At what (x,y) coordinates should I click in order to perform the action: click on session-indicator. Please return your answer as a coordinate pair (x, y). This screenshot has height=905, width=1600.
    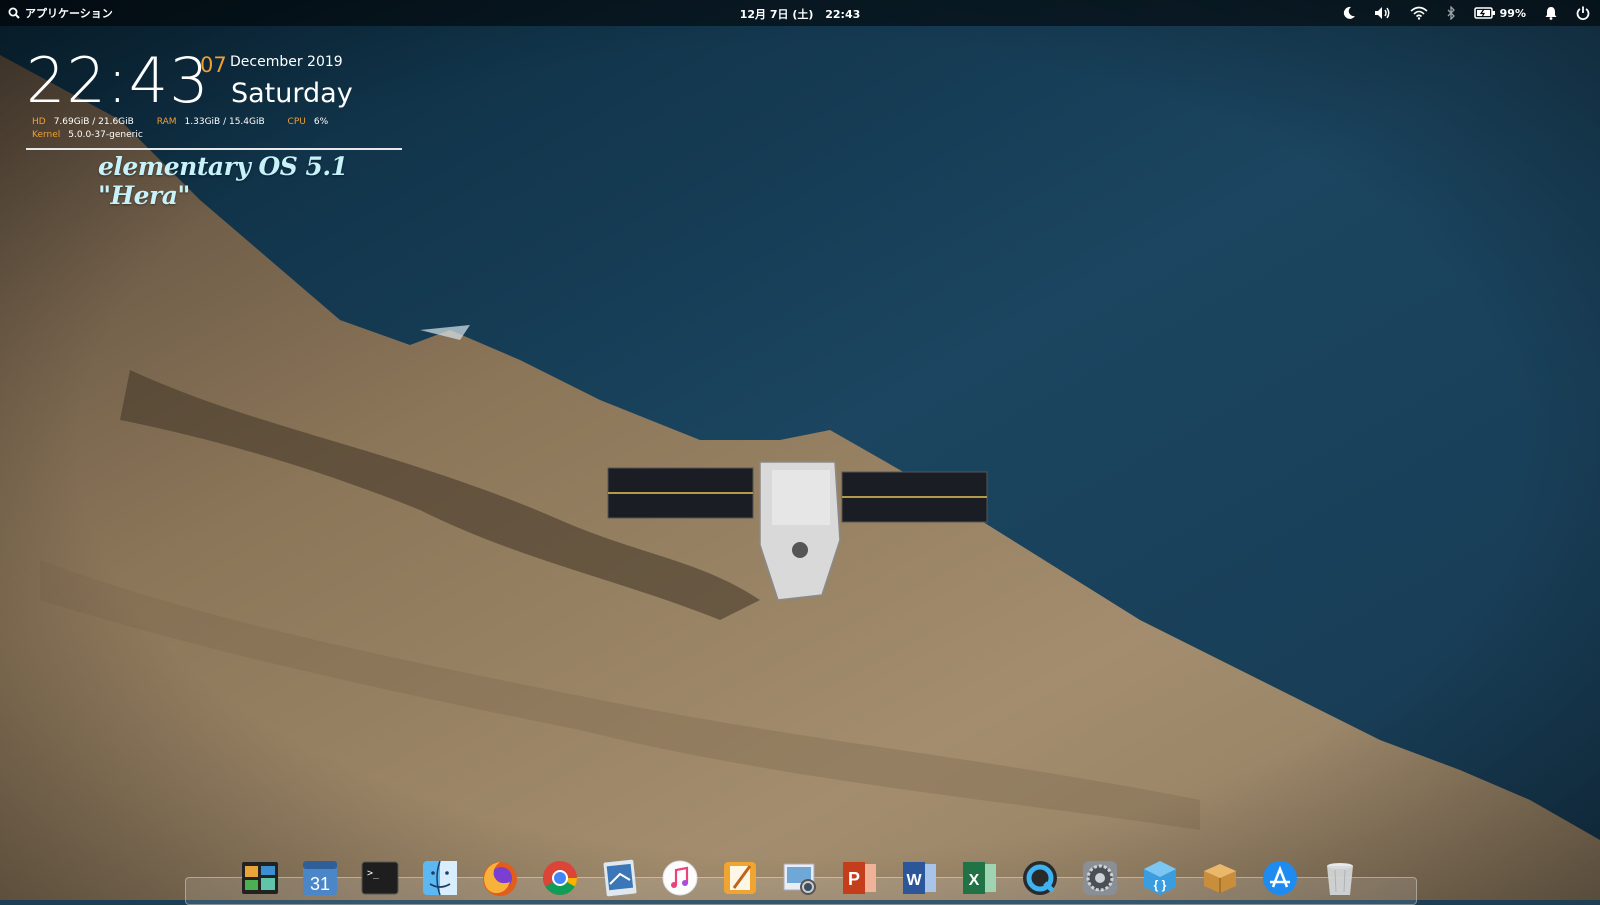
    Looking at the image, I should click on (1583, 13).